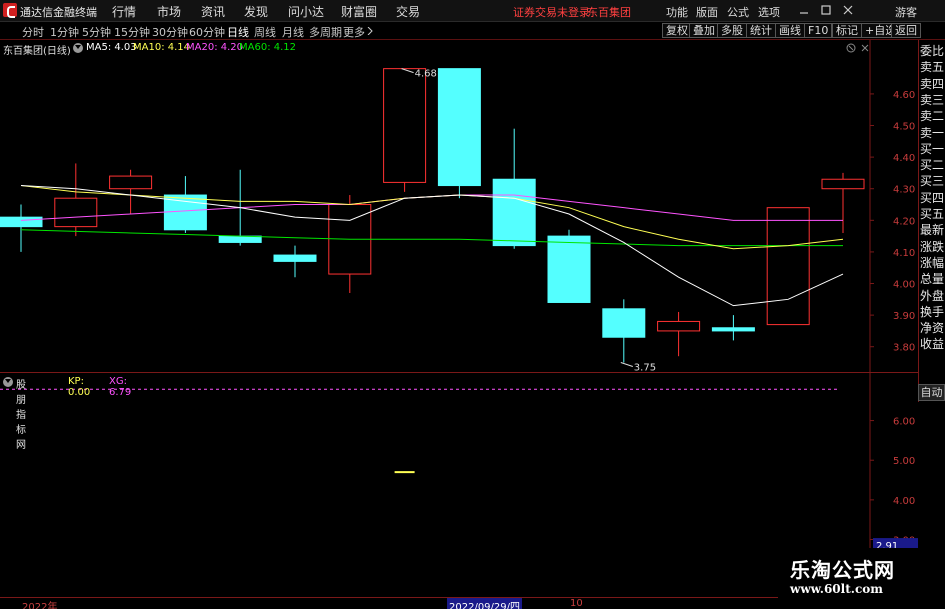 This screenshot has height=609, width=945. Describe the element at coordinates (58, 12) in the screenshot. I see `app-title: 通达信金融终端` at that location.